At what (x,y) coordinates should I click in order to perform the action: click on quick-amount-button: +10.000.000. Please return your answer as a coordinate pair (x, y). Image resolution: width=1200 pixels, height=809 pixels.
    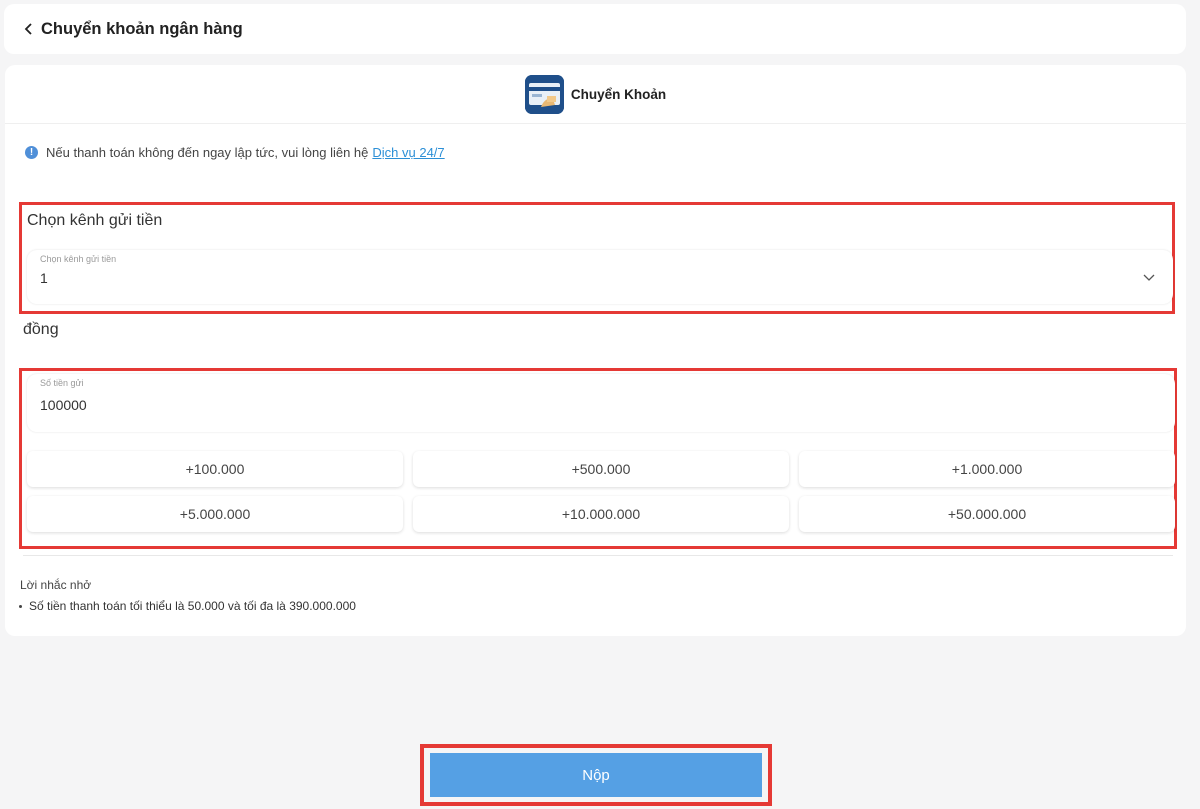
    Looking at the image, I should click on (601, 514).